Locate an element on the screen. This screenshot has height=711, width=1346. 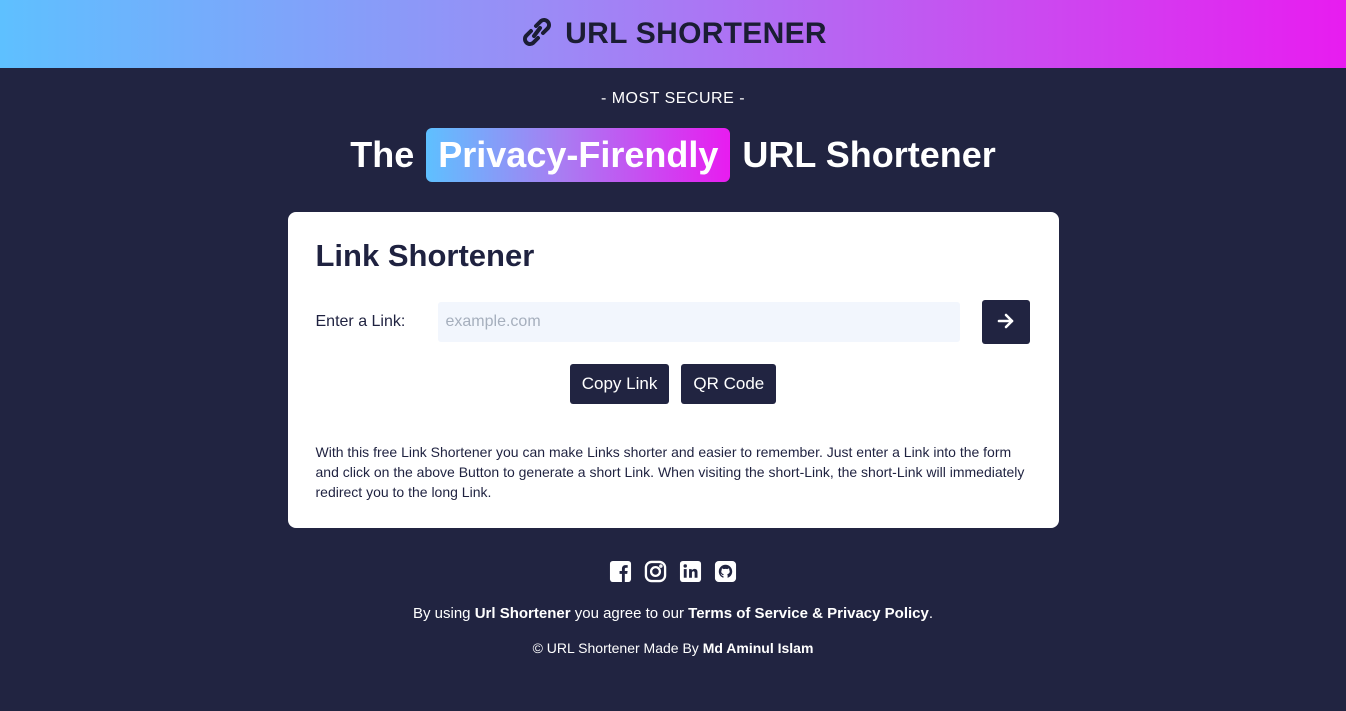
brand-link: Url Shortener is located at coordinates (523, 613).